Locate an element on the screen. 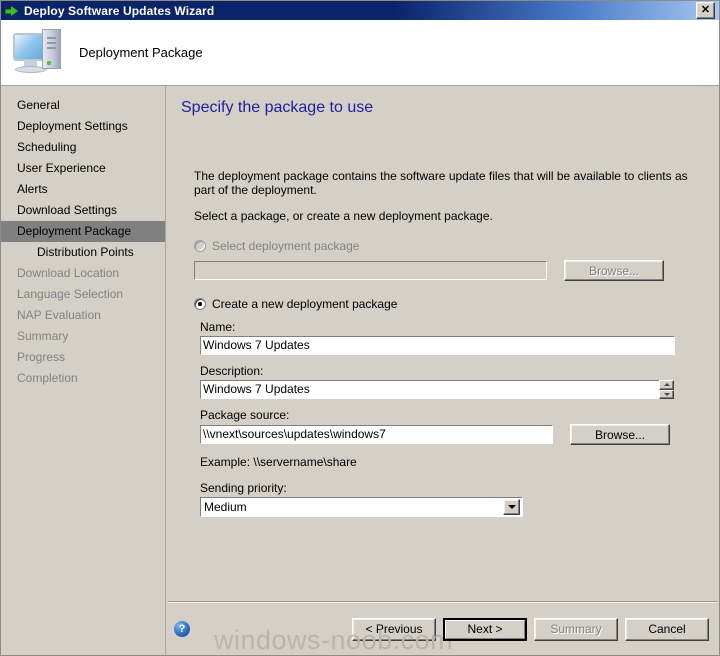 The height and width of the screenshot is (656, 720). create-package-radio is located at coordinates (200, 304).